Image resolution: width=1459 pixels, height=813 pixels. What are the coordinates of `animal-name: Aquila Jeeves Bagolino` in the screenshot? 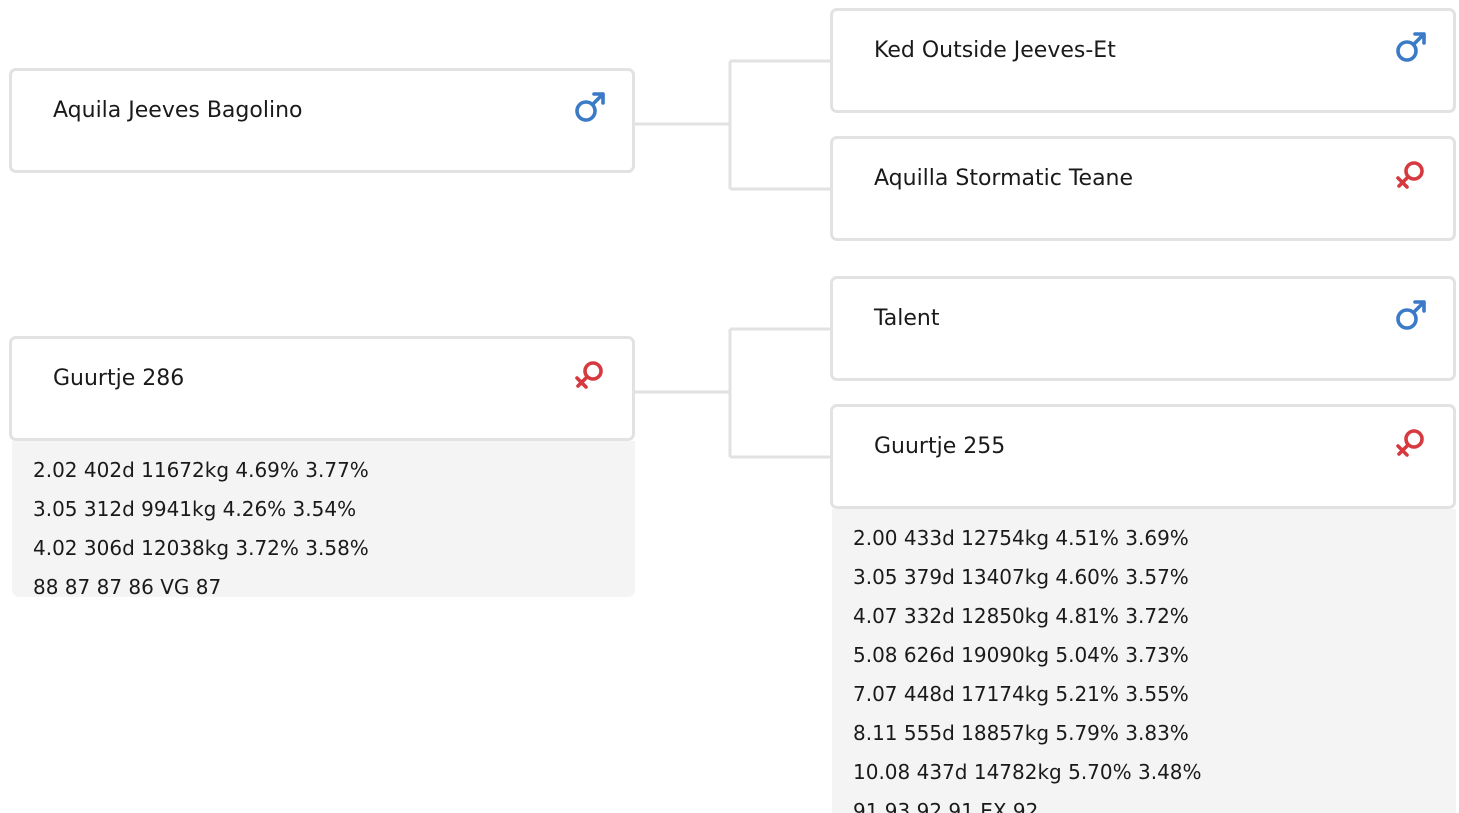 It's located at (178, 110).